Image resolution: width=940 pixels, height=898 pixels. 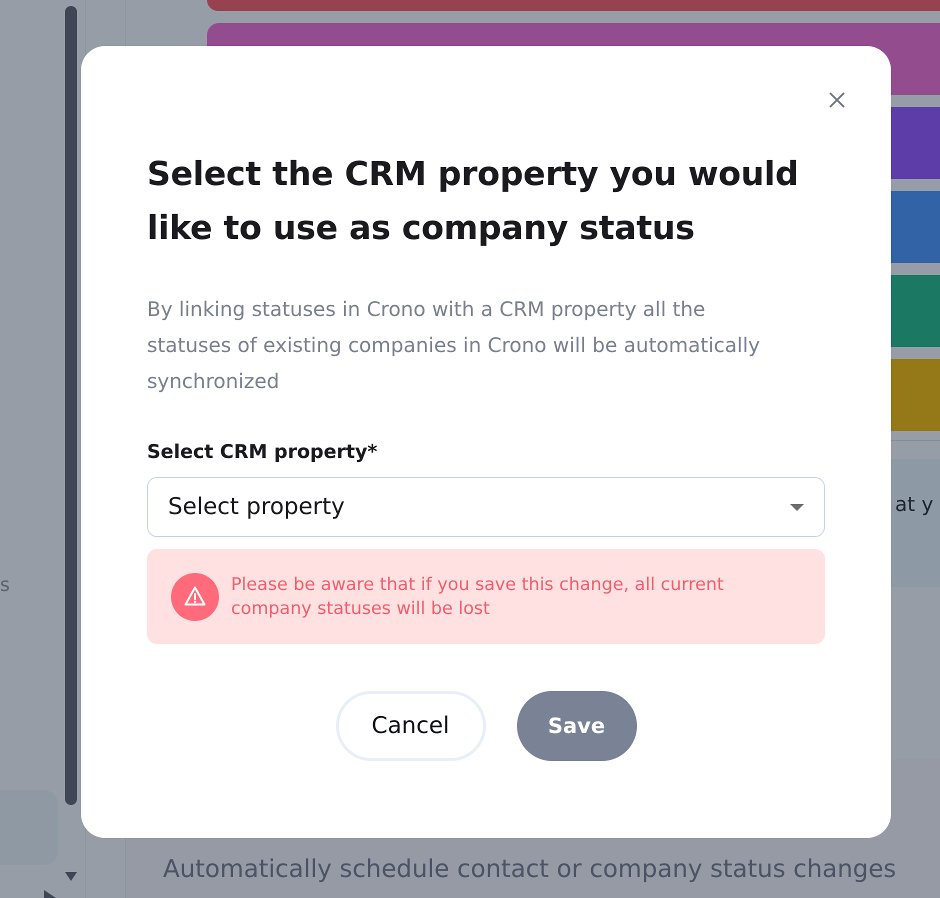 I want to click on play-icon, so click(x=50, y=894).